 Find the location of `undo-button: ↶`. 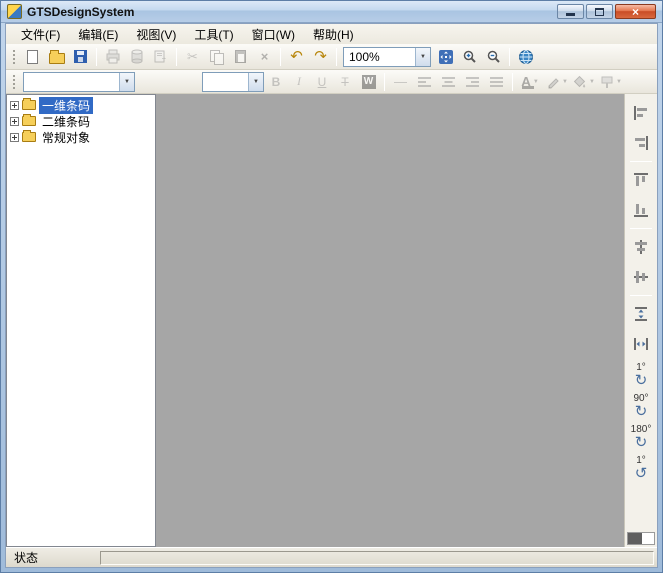

undo-button: ↶ is located at coordinates (296, 57).